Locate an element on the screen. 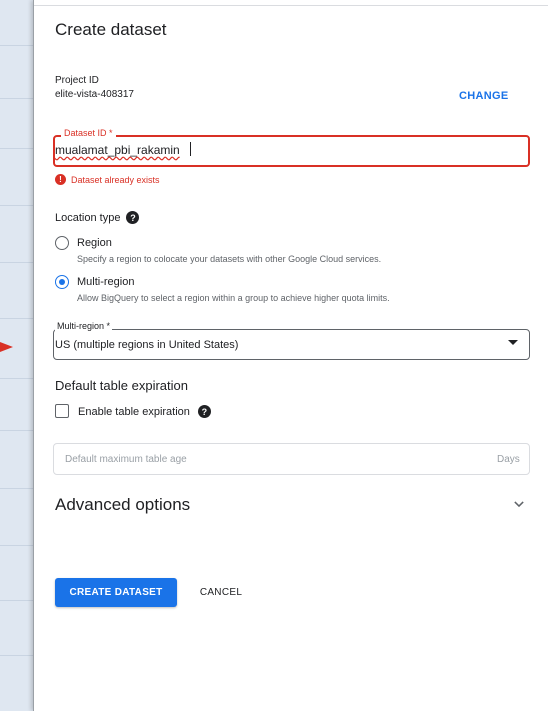 This screenshot has height=711, width=548. create-dataset-button: CREATE DATASET is located at coordinates (116, 592).